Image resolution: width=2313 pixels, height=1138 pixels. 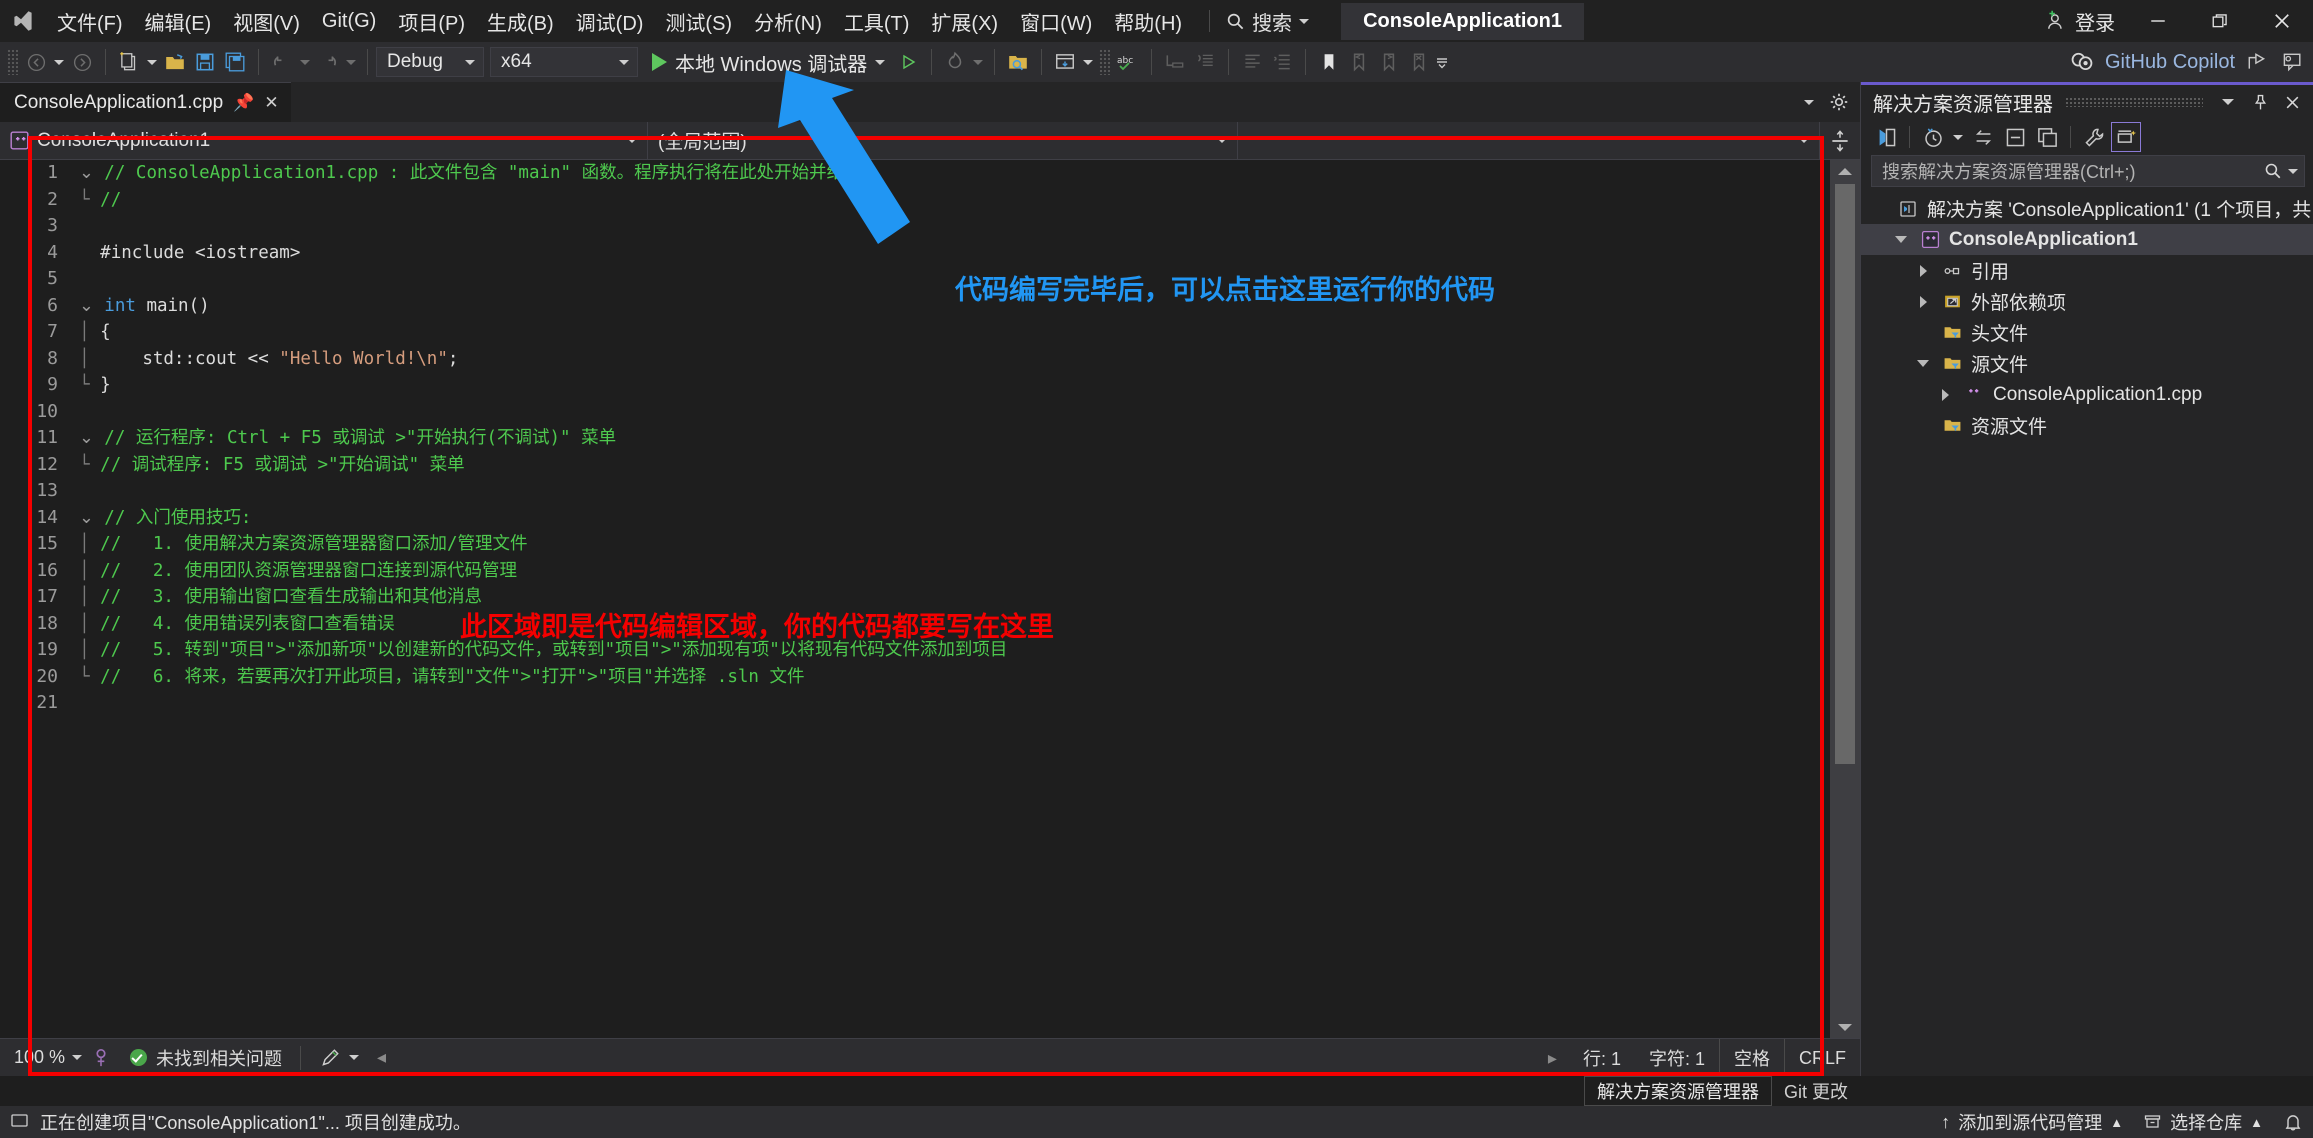 What do you see at coordinates (2087, 301) in the screenshot?
I see `tree-item-3: 外部依赖项` at bounding box center [2087, 301].